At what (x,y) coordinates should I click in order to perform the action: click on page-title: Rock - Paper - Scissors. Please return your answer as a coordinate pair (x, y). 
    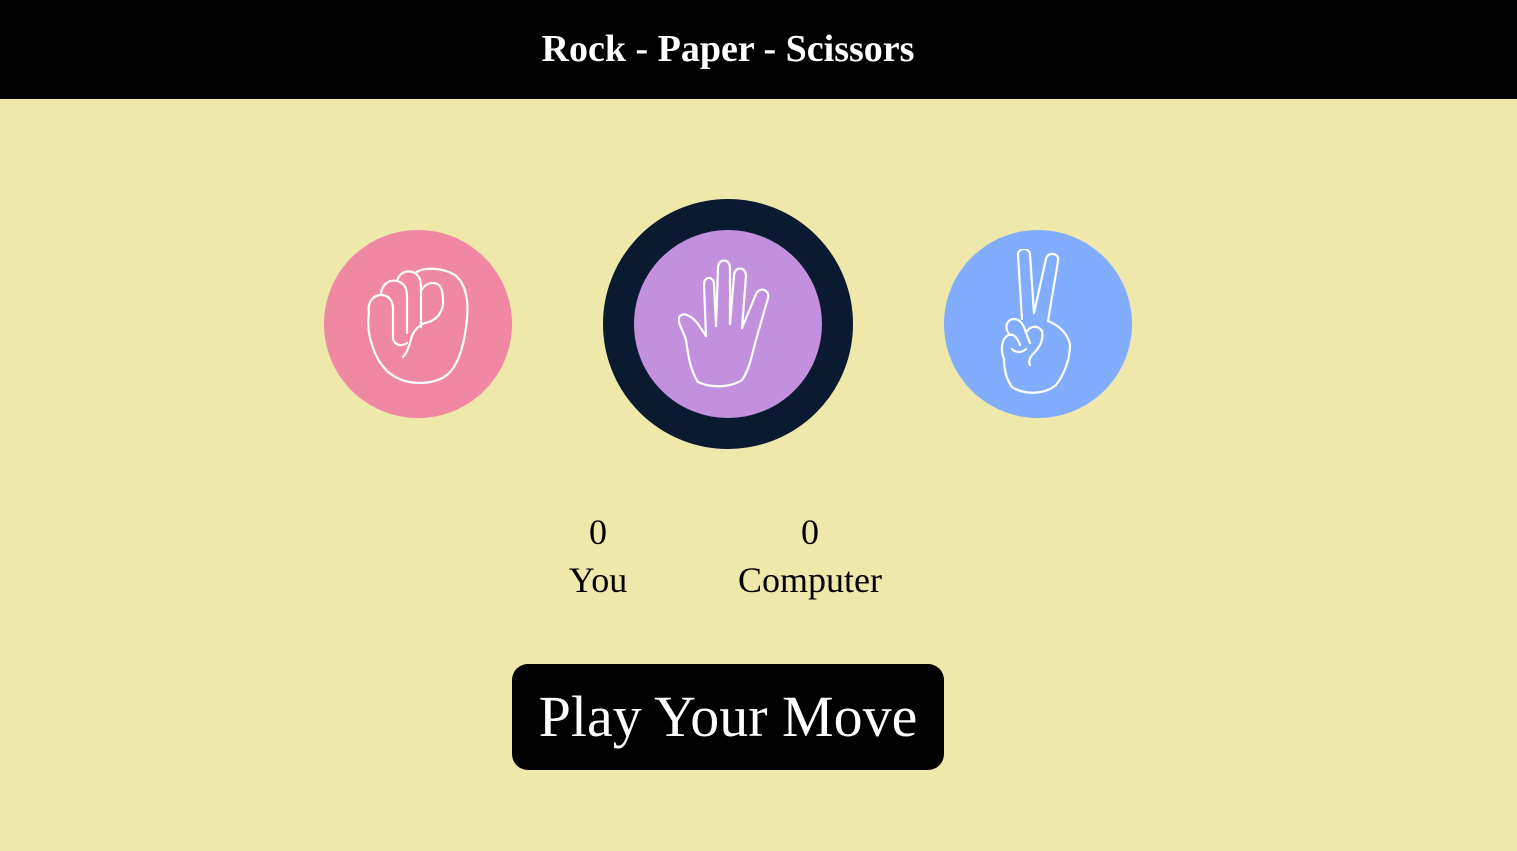
    Looking at the image, I should click on (728, 49).